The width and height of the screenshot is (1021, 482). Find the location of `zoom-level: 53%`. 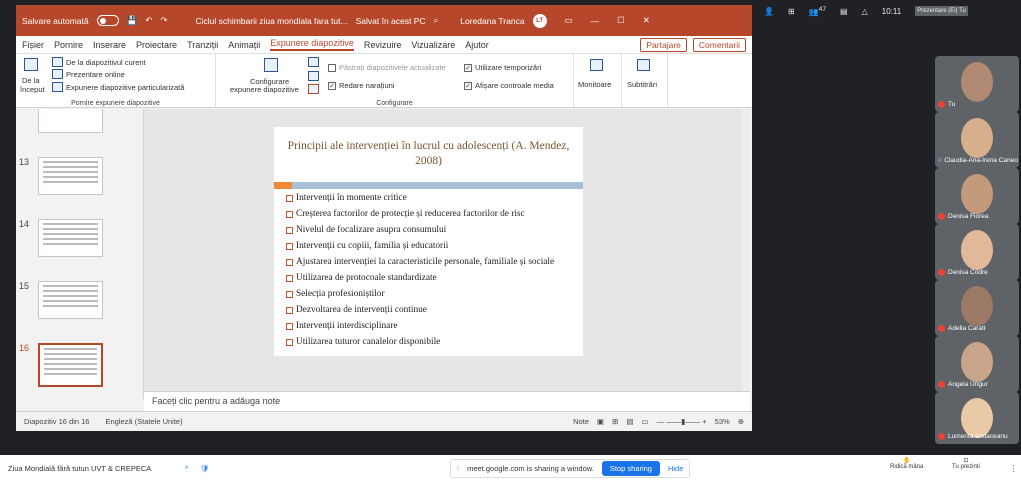

zoom-level: 53% is located at coordinates (722, 421).